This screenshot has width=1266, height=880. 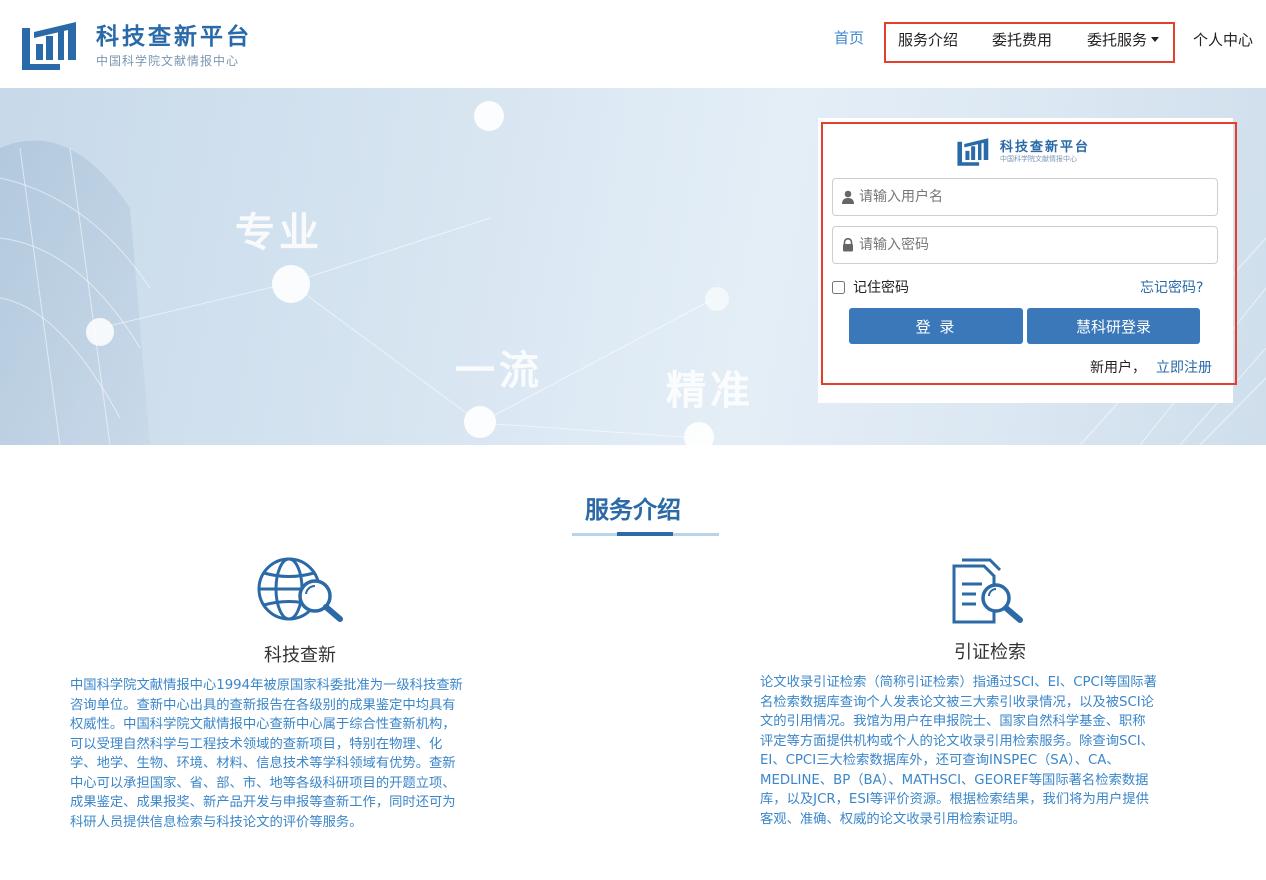 What do you see at coordinates (168, 61) in the screenshot?
I see `logo-subtitle: 中国科学院文献情报中心` at bounding box center [168, 61].